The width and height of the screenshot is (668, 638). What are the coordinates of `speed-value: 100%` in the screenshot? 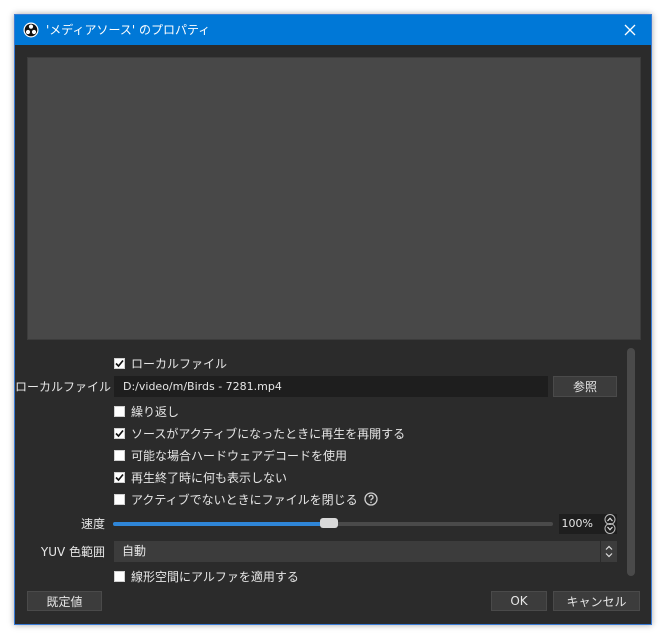 It's located at (577, 523).